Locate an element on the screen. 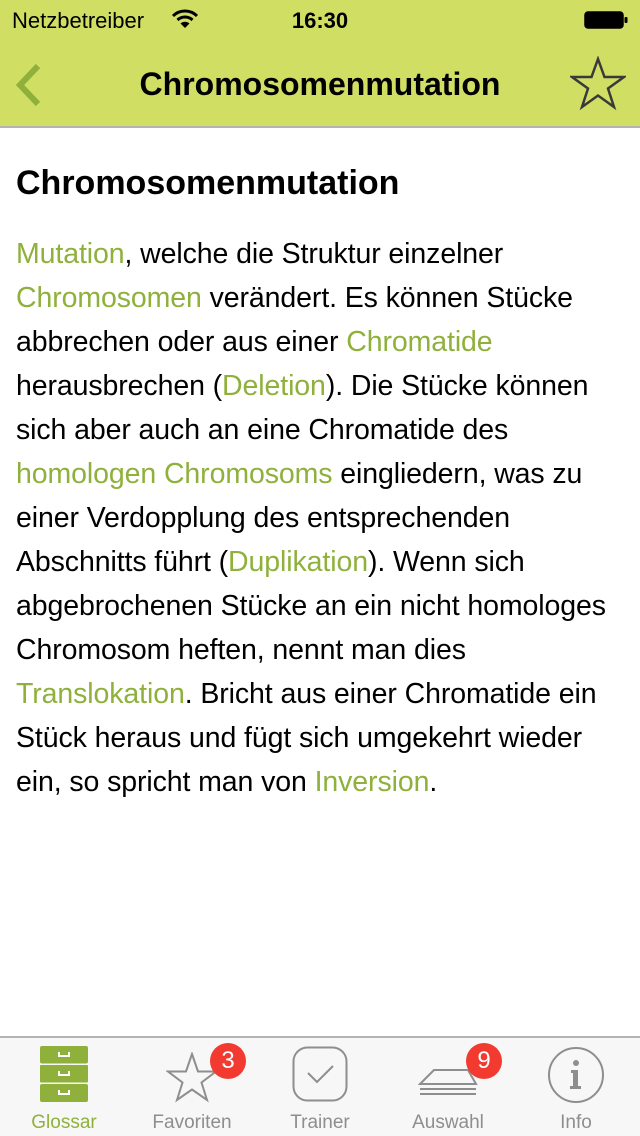 This screenshot has width=640, height=1136. favorites-badge: 3 is located at coordinates (228, 1061).